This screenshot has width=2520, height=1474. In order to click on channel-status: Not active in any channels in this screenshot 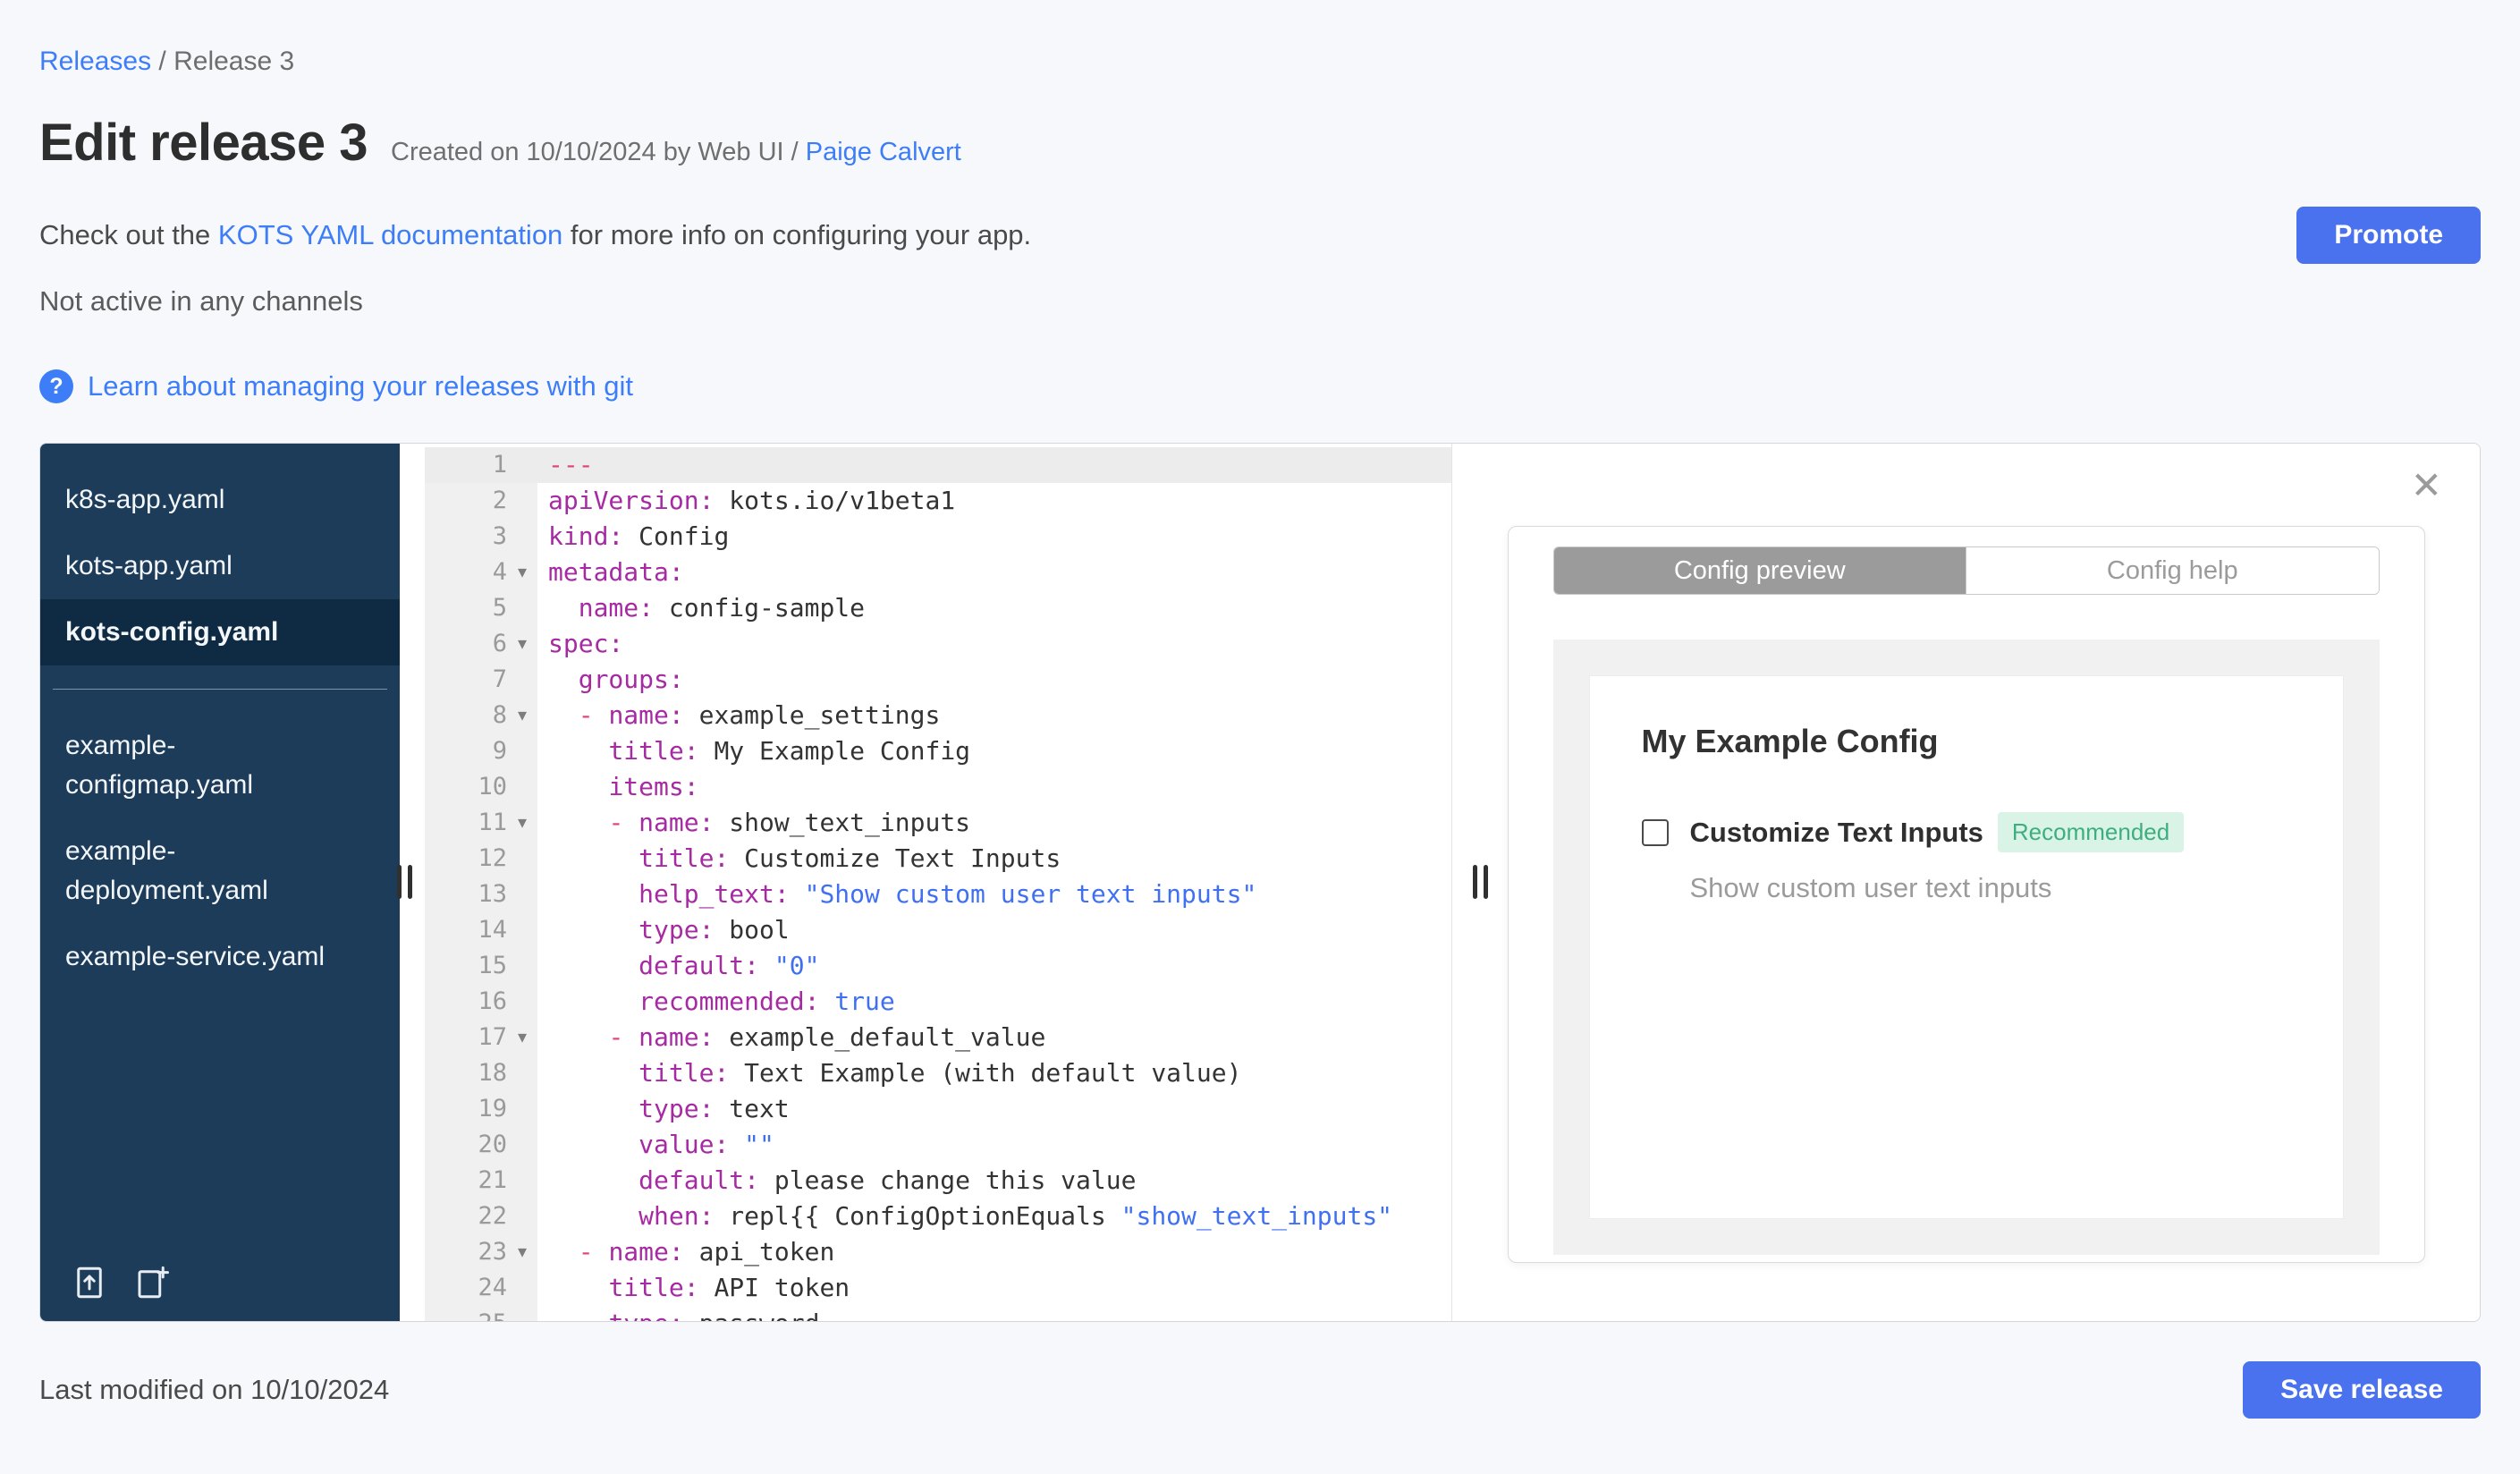, I will do `click(201, 301)`.